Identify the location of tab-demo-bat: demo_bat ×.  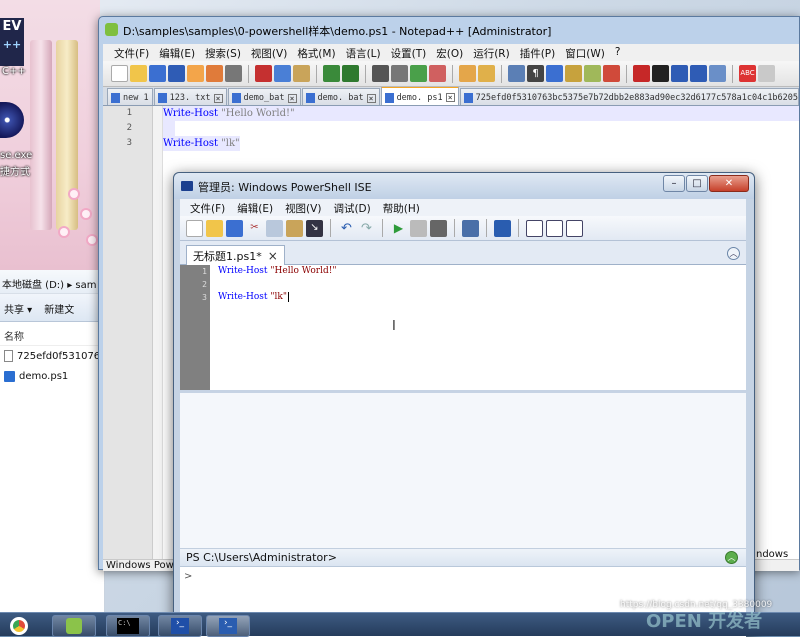
(264, 96).